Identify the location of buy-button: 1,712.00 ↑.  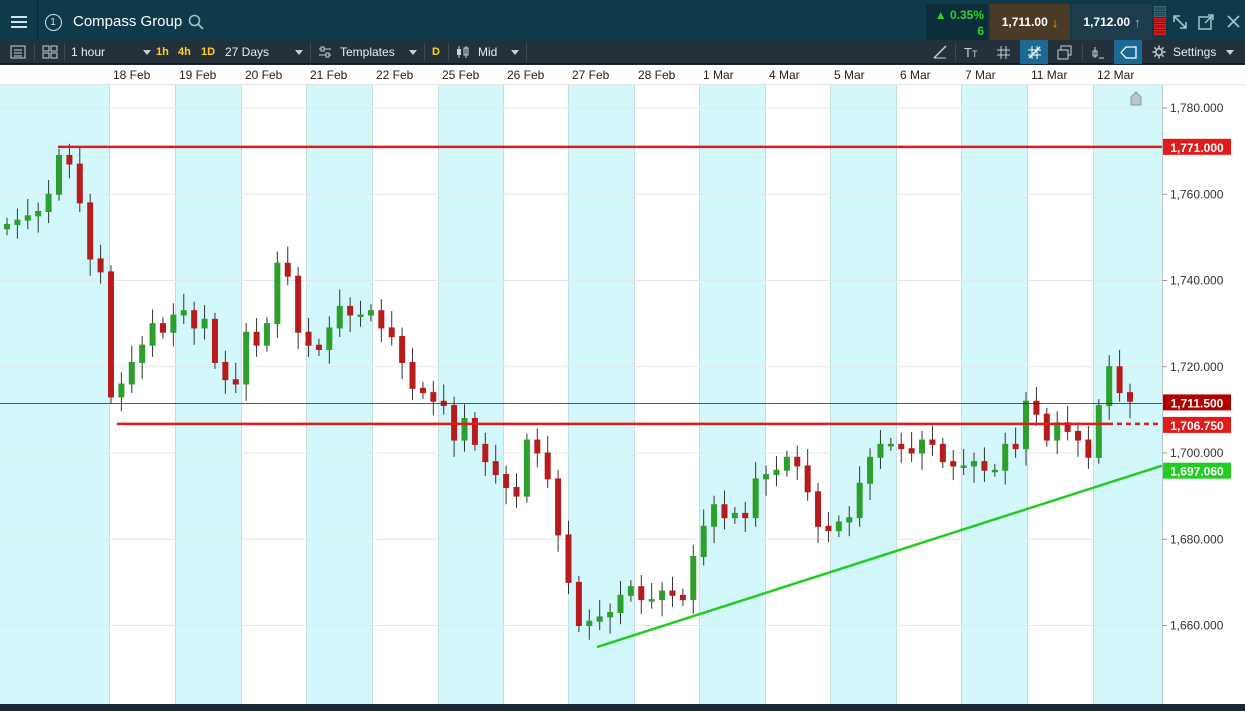
(1112, 22).